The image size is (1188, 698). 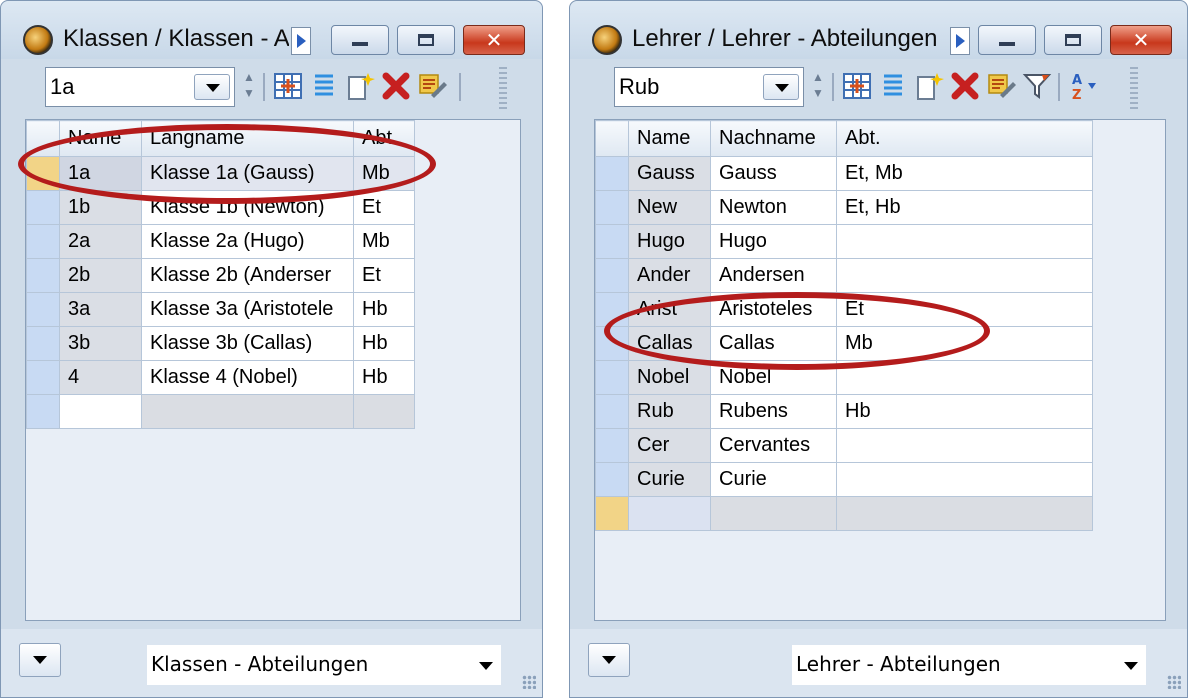 What do you see at coordinates (773, 138) in the screenshot?
I see `column-header: Nachname` at bounding box center [773, 138].